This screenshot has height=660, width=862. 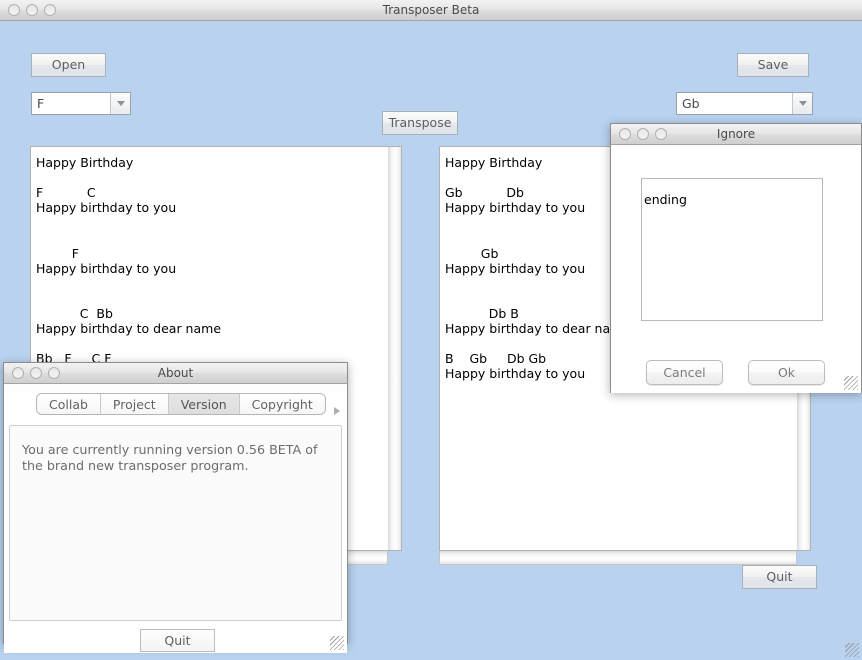 I want to click on save-button: Save, so click(x=773, y=65).